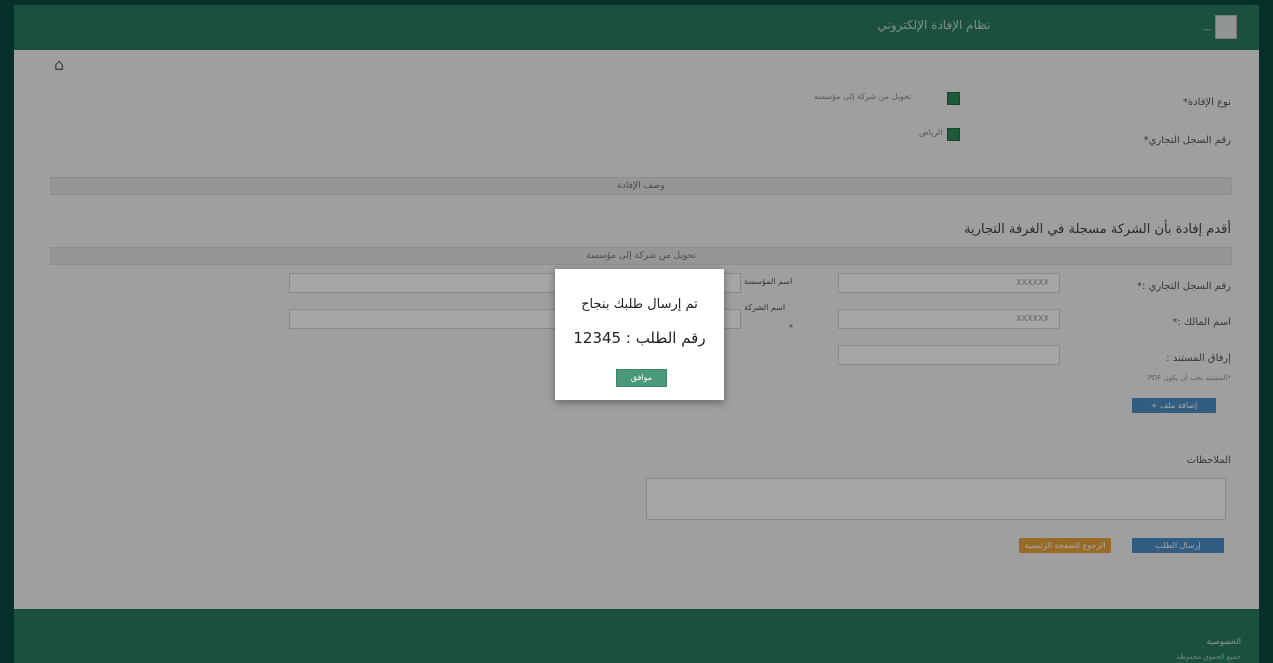  Describe the element at coordinates (665, 338) in the screenshot. I see `request-number-label: رقم الطلب :` at that location.